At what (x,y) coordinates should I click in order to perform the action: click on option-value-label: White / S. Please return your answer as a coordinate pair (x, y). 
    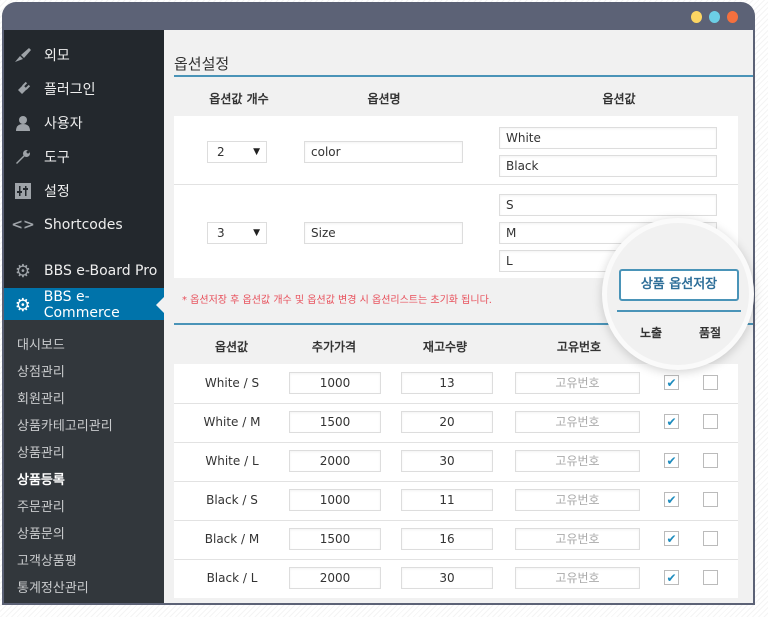
    Looking at the image, I should click on (232, 383).